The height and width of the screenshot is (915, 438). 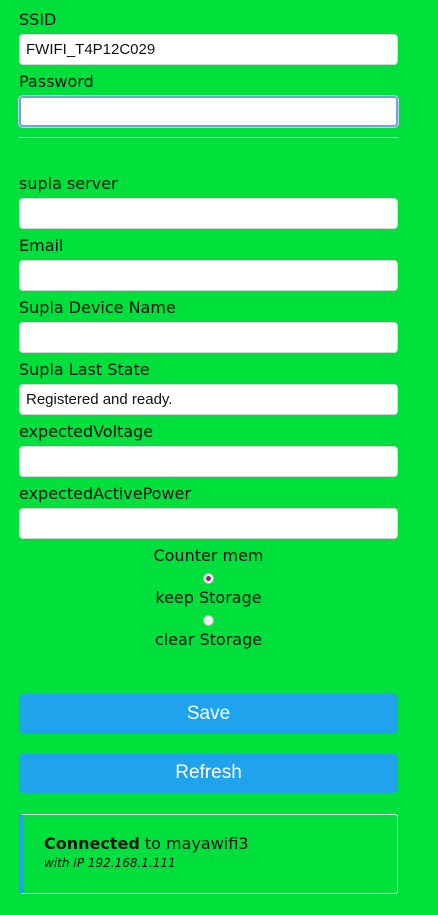 I want to click on supla-server-label: supla server, so click(x=68, y=183).